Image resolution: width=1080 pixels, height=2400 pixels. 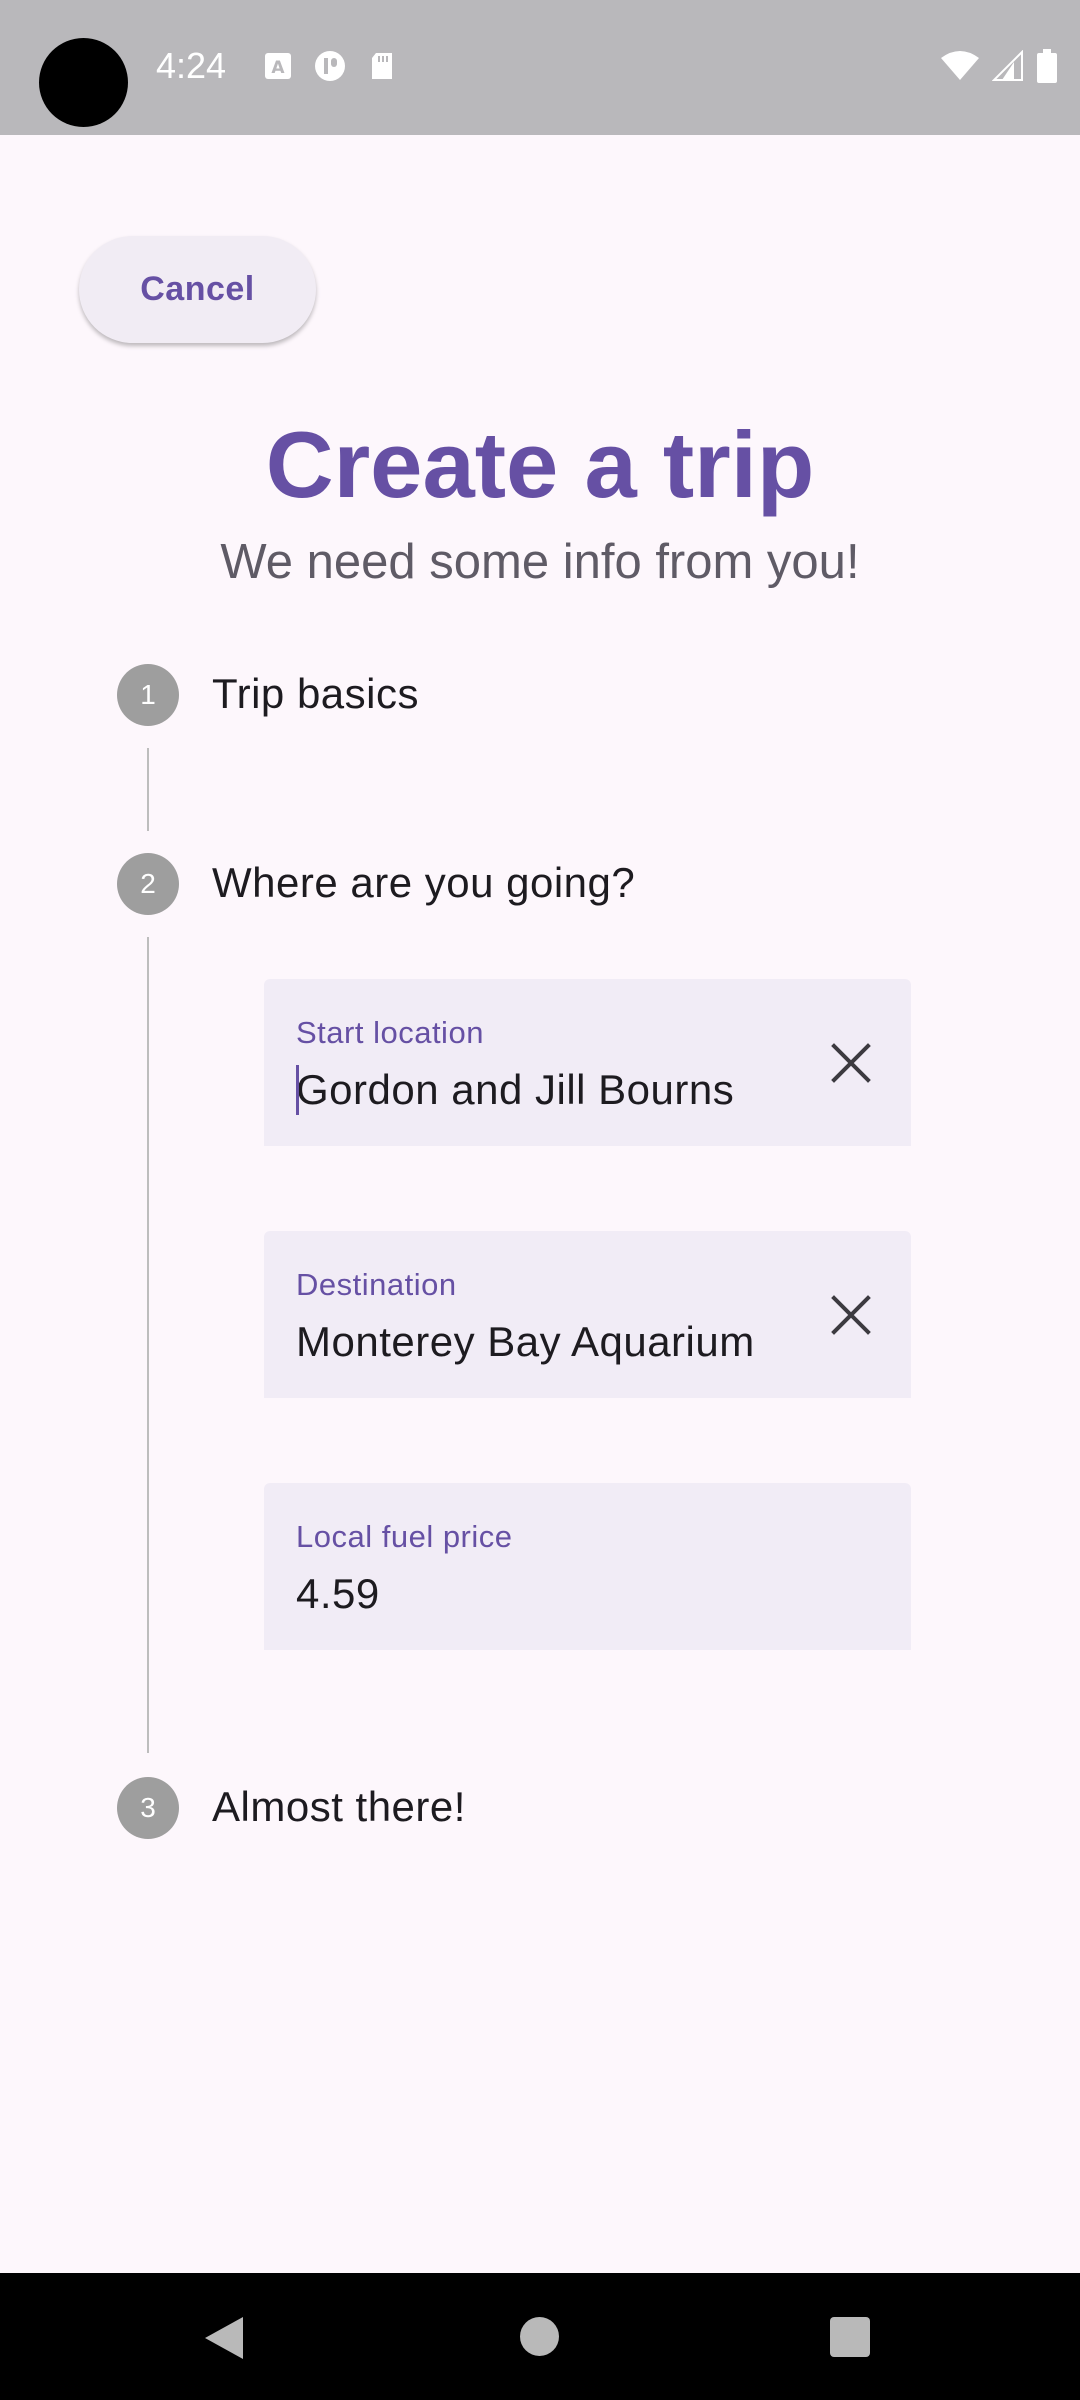 What do you see at coordinates (540, 464) in the screenshot?
I see `page-title: Create a trip` at bounding box center [540, 464].